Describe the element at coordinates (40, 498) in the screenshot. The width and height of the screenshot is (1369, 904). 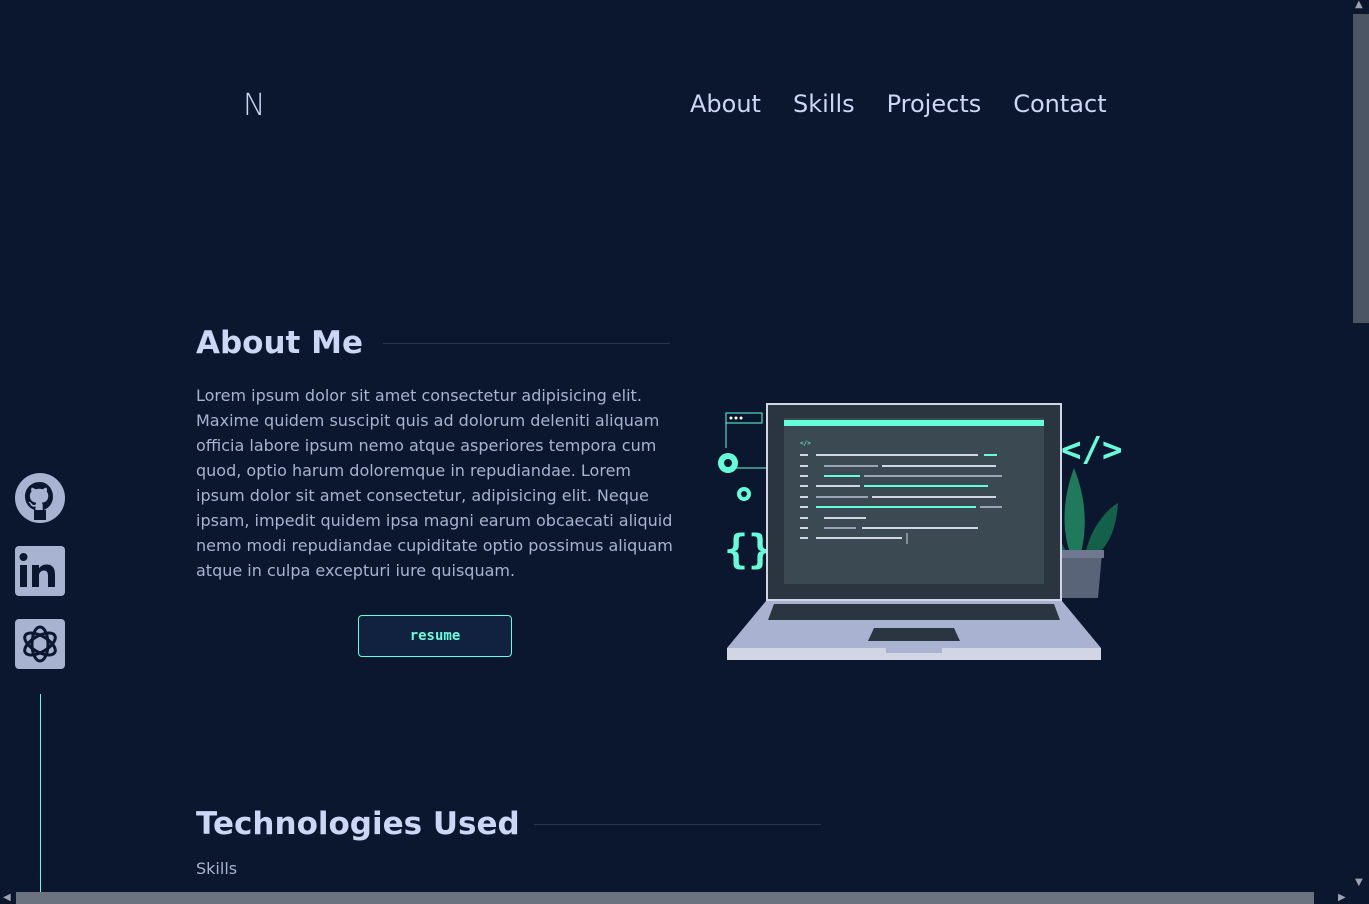
I see `github-icon` at that location.